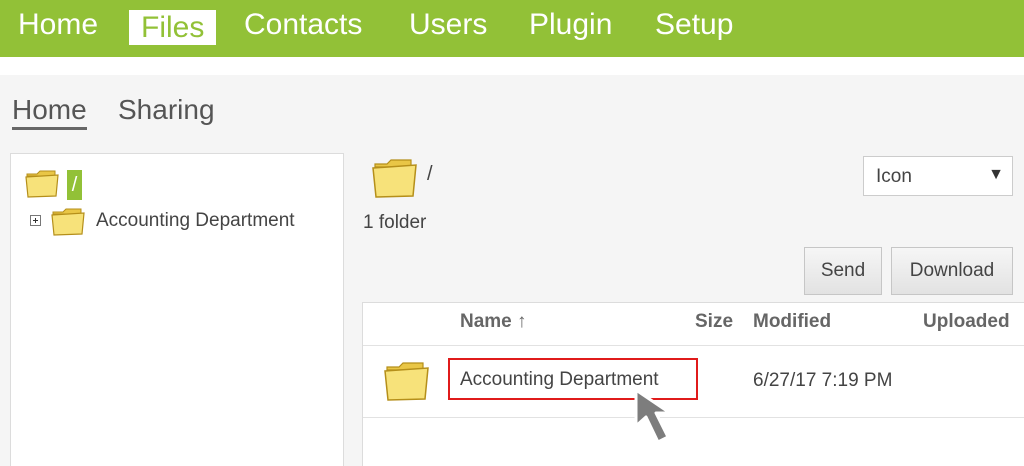 Image resolution: width=1024 pixels, height=466 pixels. What do you see at coordinates (448, 23) in the screenshot?
I see `nav-users: Users` at bounding box center [448, 23].